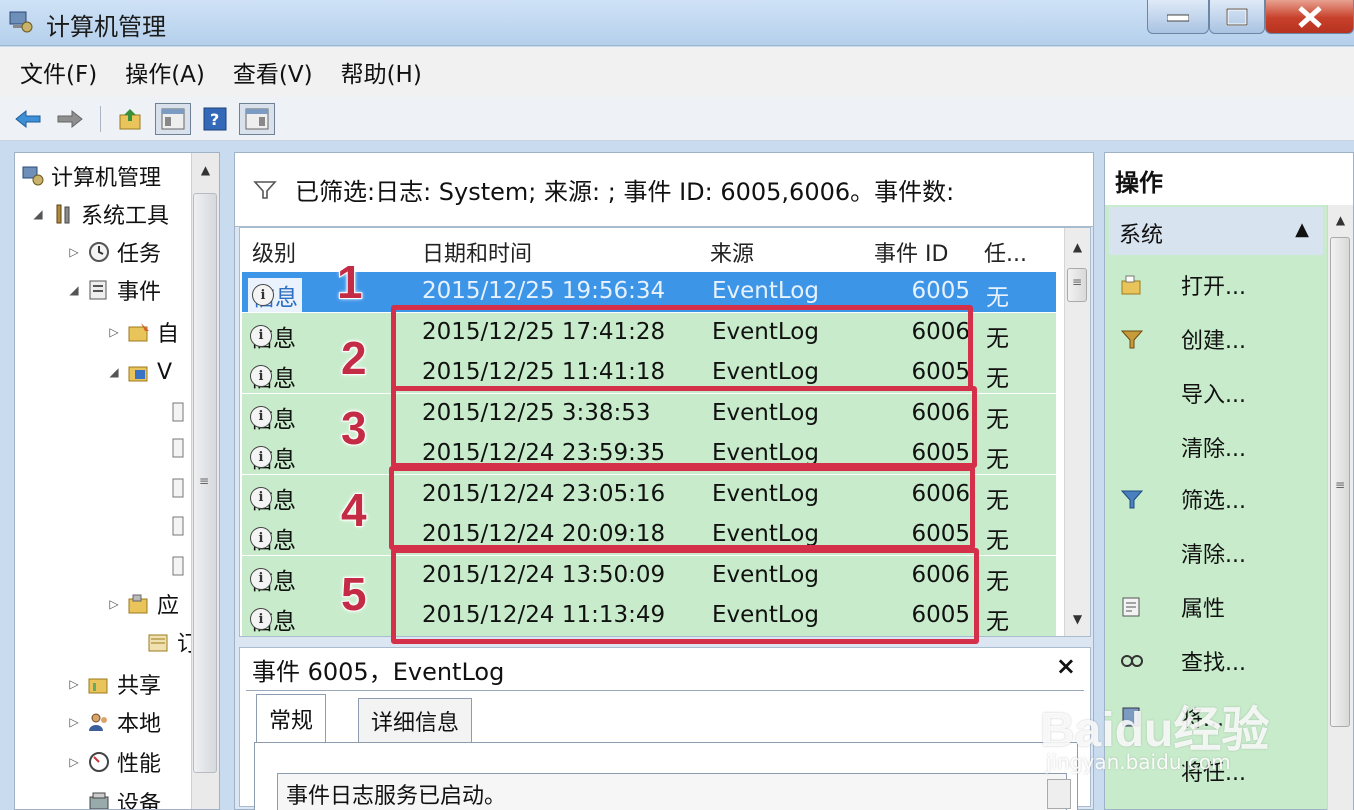 The height and width of the screenshot is (810, 1354). What do you see at coordinates (114, 796) in the screenshot?
I see `tree-item-device-manager: 设备` at bounding box center [114, 796].